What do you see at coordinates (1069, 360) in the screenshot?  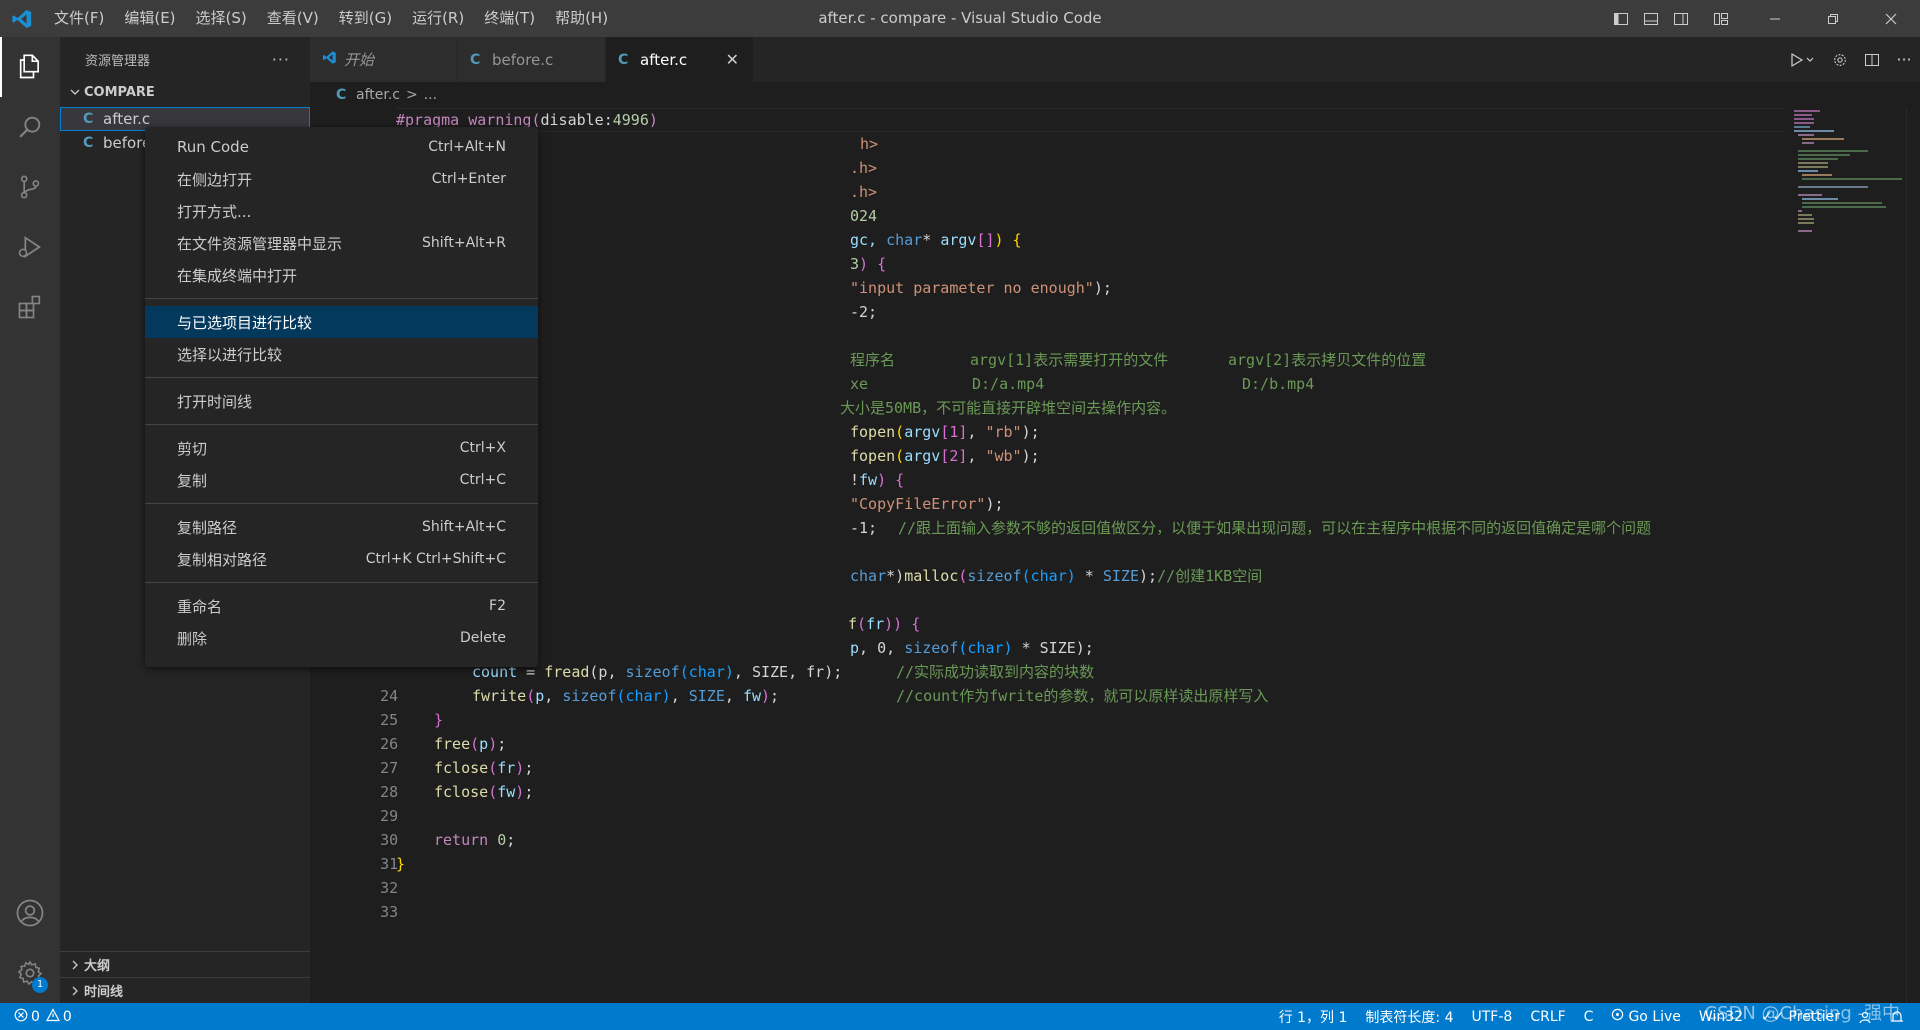 I see `comment: argv[1]表示需要打开的文件` at bounding box center [1069, 360].